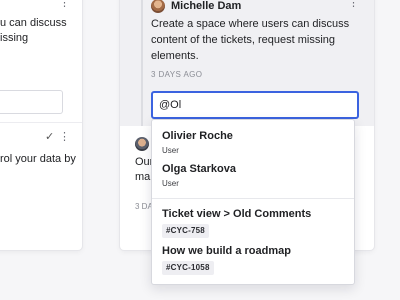 This screenshot has width=400, height=300. What do you see at coordinates (253, 178) in the screenshot?
I see `mention-option-user: Olga Starkova User` at bounding box center [253, 178].